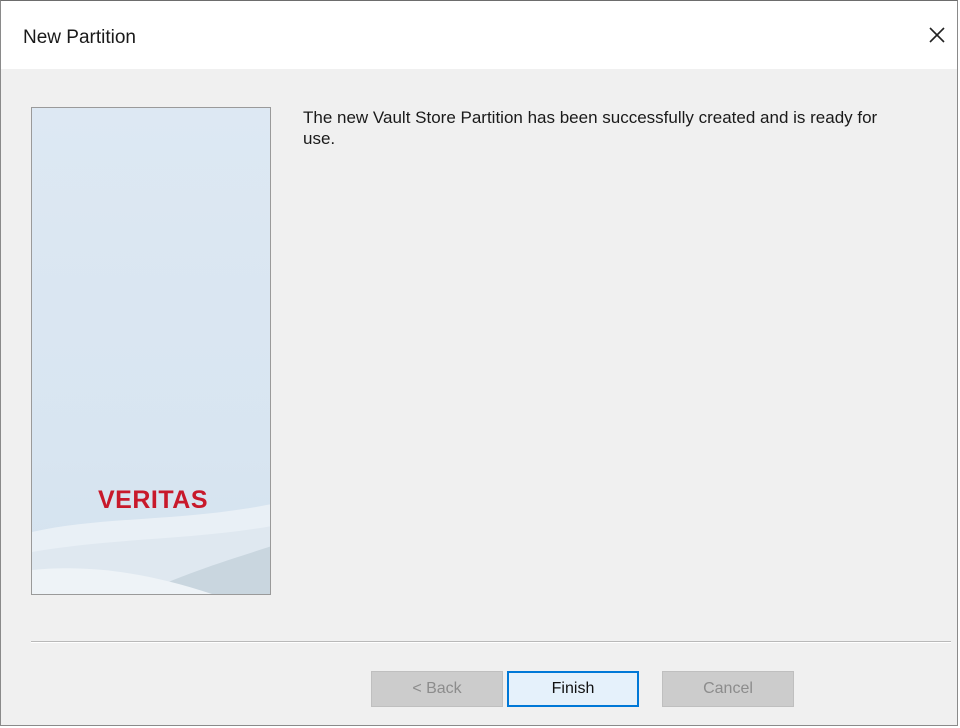 Image resolution: width=960 pixels, height=728 pixels. What do you see at coordinates (491, 642) in the screenshot?
I see `footer-separator` at bounding box center [491, 642].